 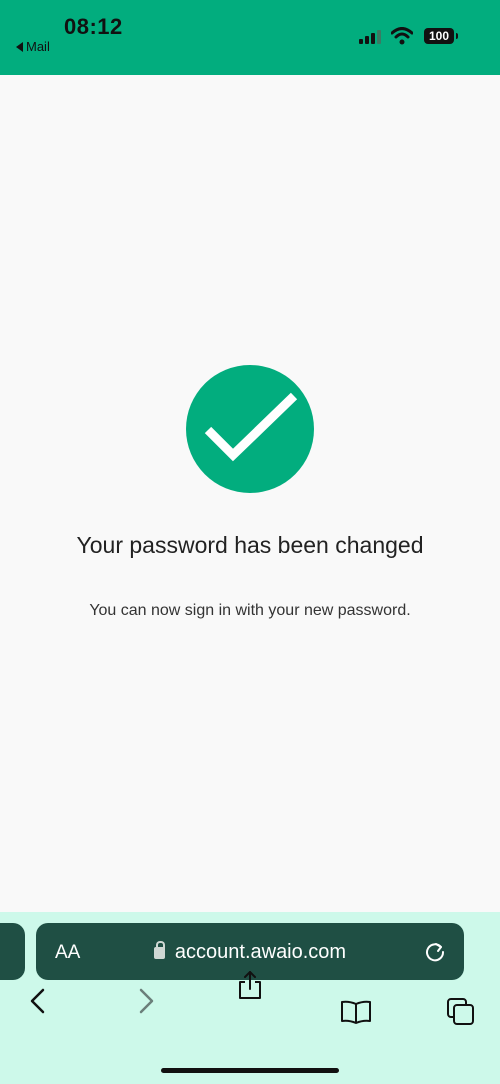 I want to click on status-time: 08:12, so click(x=93, y=26).